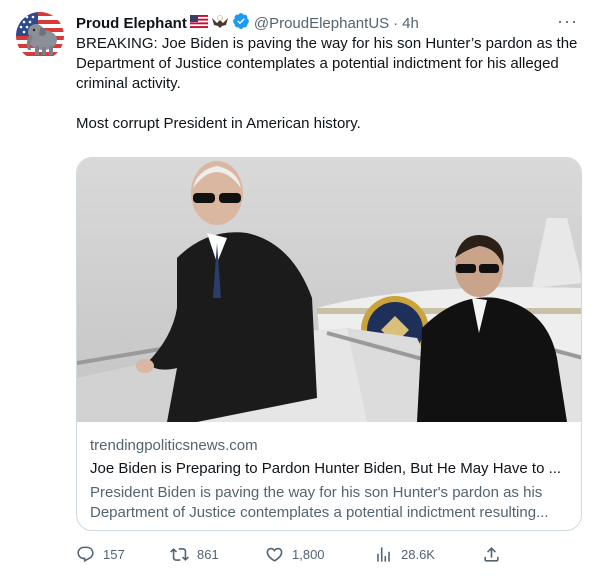 The width and height of the screenshot is (598, 576). What do you see at coordinates (114, 554) in the screenshot?
I see `reply-count: 157` at bounding box center [114, 554].